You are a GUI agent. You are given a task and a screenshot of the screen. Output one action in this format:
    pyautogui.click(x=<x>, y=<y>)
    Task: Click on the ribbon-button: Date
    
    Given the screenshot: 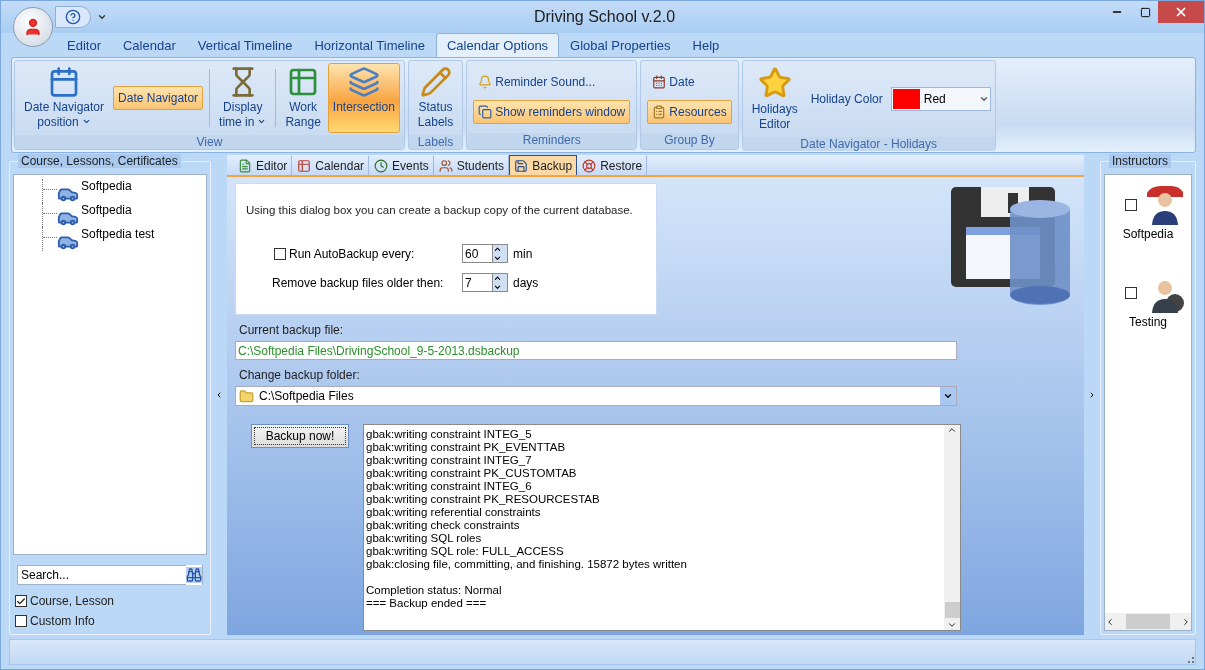 What is the action you would take?
    pyautogui.click(x=689, y=82)
    